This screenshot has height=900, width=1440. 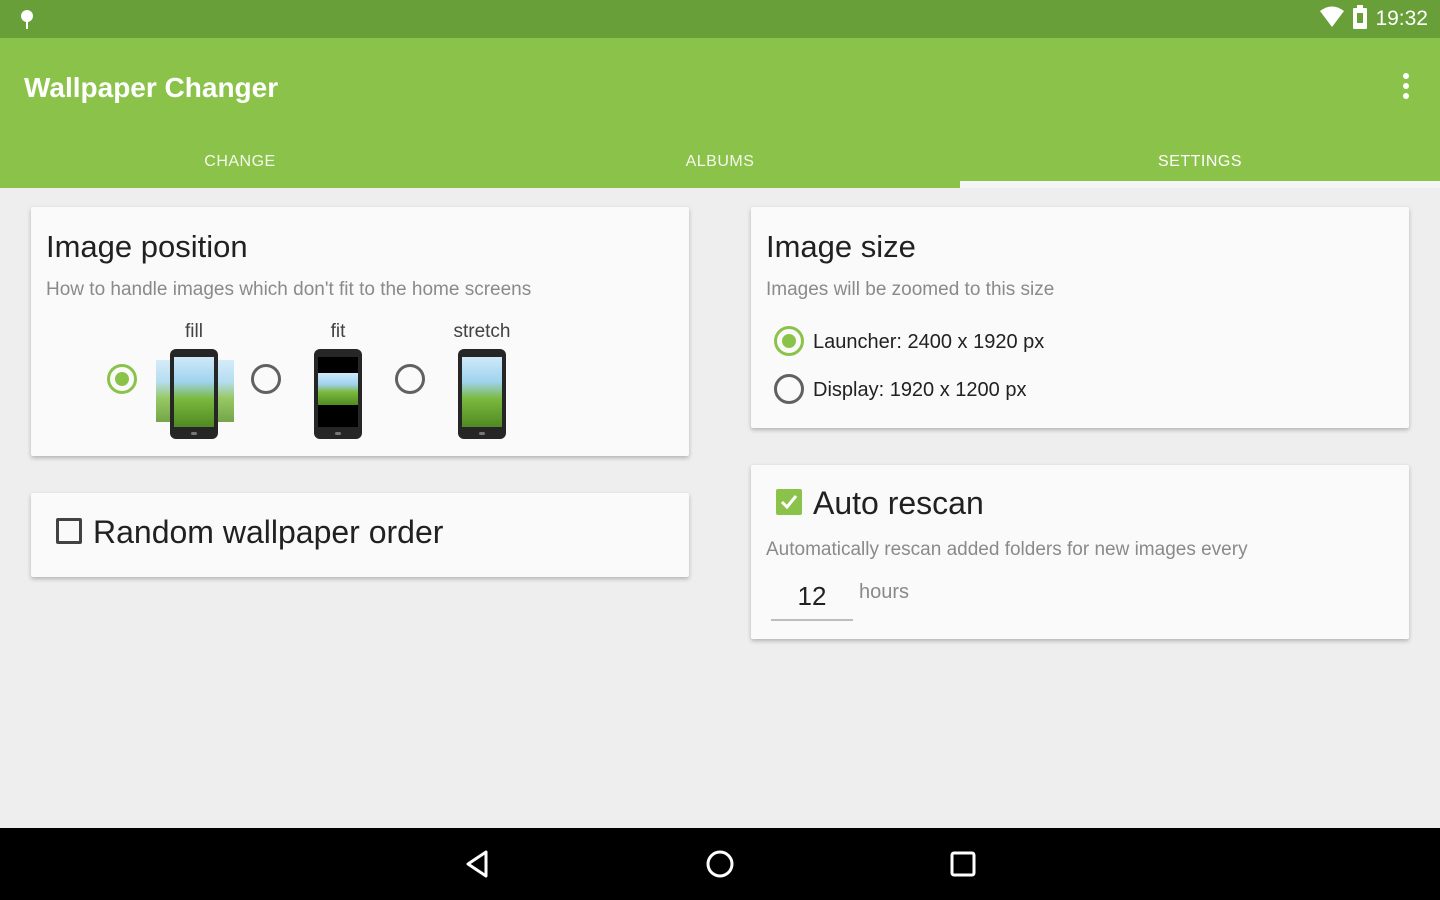 What do you see at coordinates (1200, 163) in the screenshot?
I see `tab-settings: SETTINGS` at bounding box center [1200, 163].